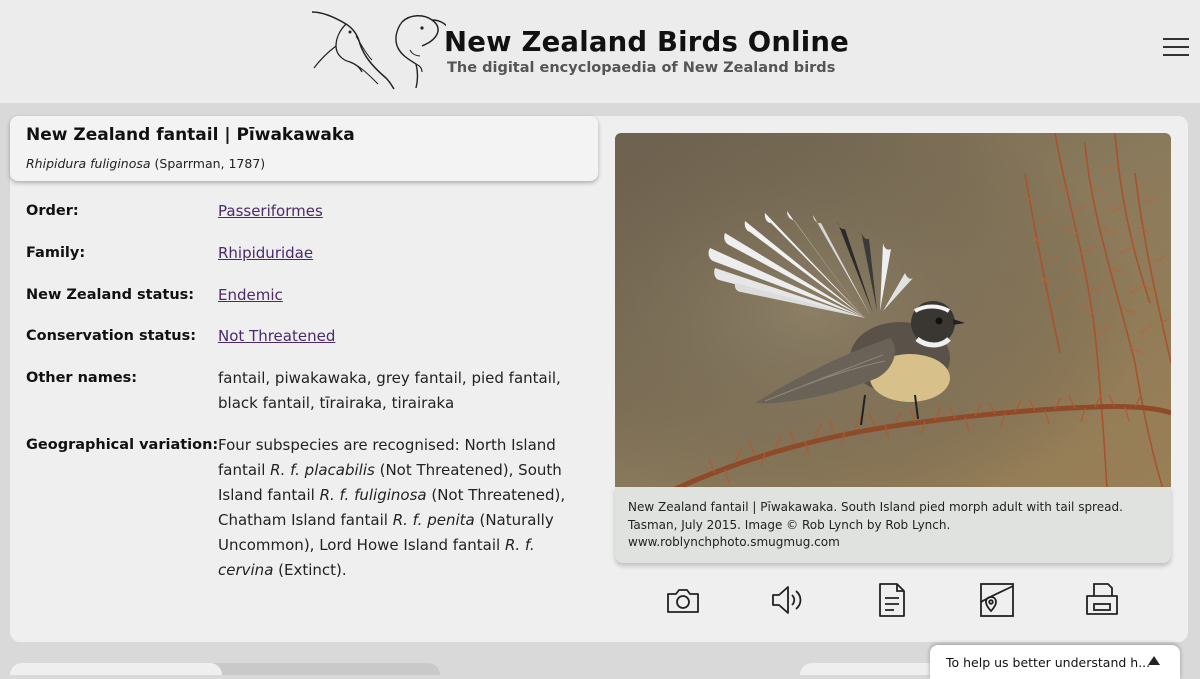  I want to click on caption-line-3: www.roblynchphoto.smugmug.com, so click(734, 542).